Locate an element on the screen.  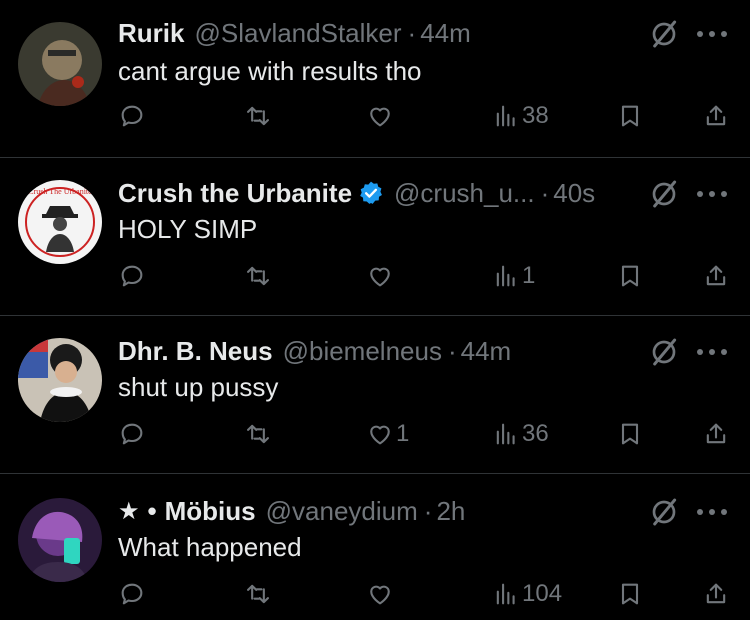
tweet-text: HOLY SIMP is located at coordinates (188, 229).